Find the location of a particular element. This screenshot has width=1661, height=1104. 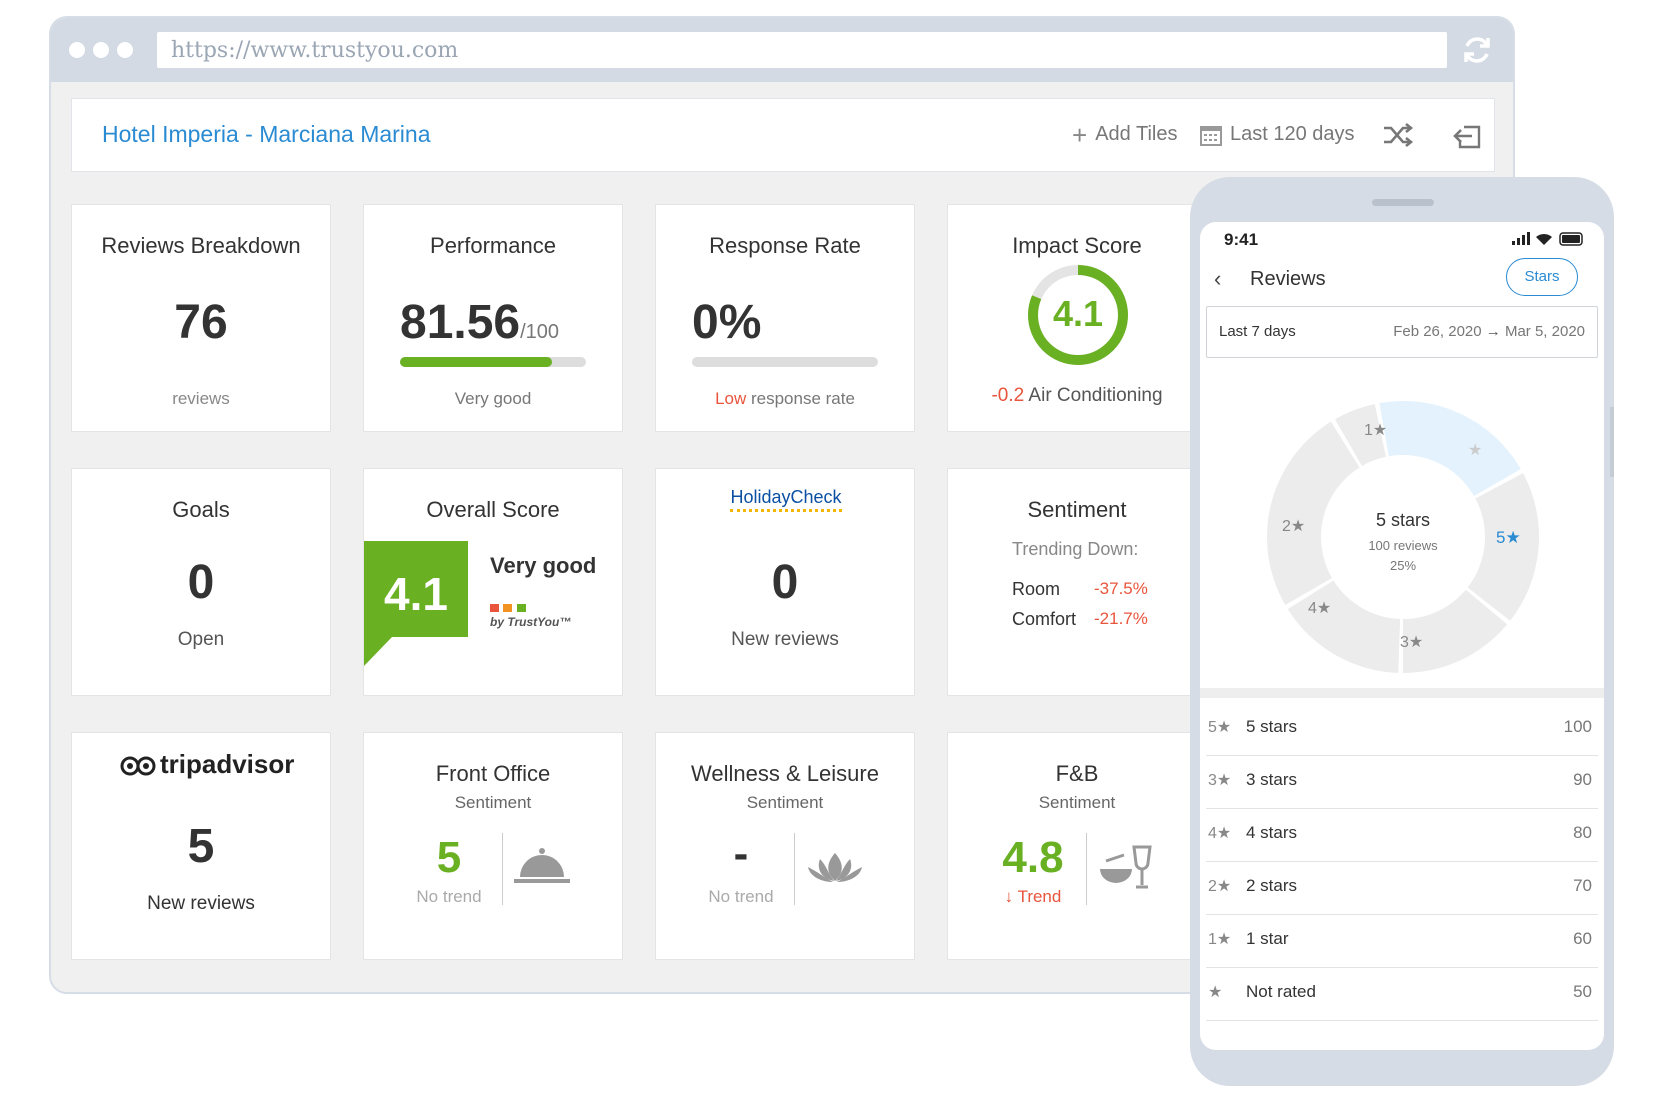

fnb-score: 4.8 is located at coordinates (1033, 857).